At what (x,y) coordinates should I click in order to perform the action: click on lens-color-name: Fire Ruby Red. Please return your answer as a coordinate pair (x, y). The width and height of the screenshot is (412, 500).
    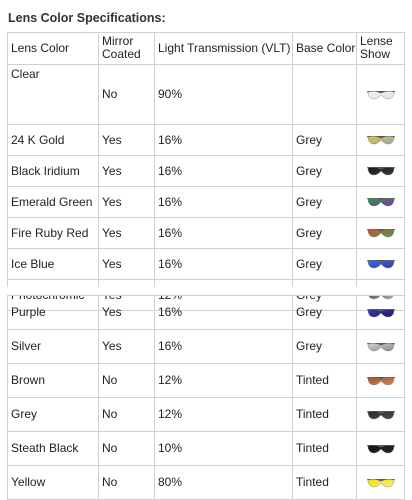
    Looking at the image, I should click on (53, 233).